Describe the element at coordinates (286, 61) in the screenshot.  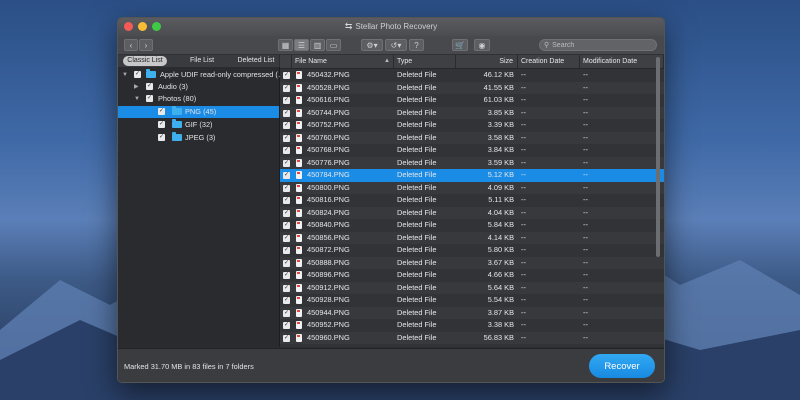
I see `header-checkbox-column` at that location.